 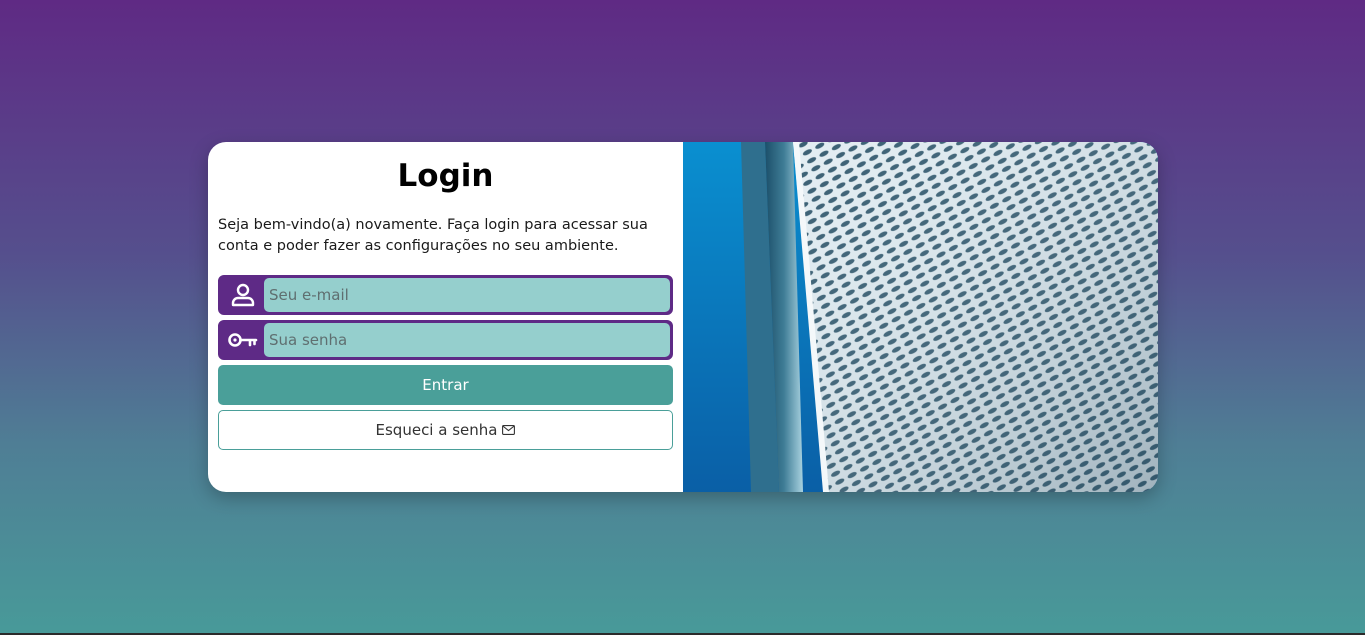 What do you see at coordinates (467, 295) in the screenshot?
I see `email-input` at bounding box center [467, 295].